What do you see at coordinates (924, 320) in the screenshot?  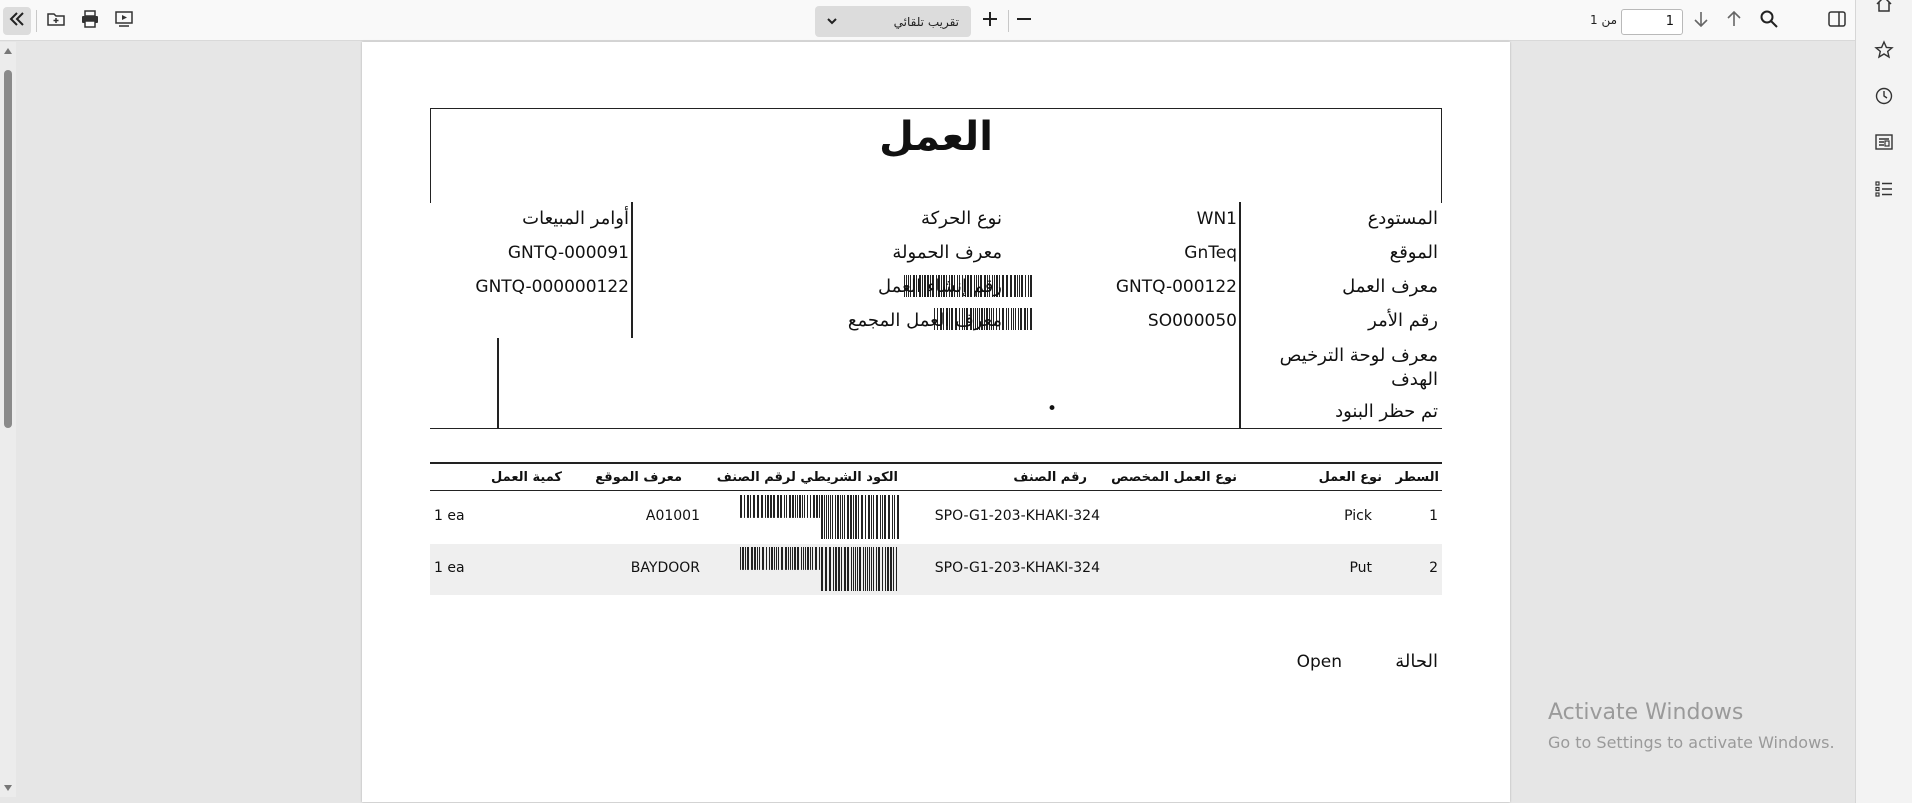 I see `cluster-id-label: معرف العمل المجمع` at bounding box center [924, 320].